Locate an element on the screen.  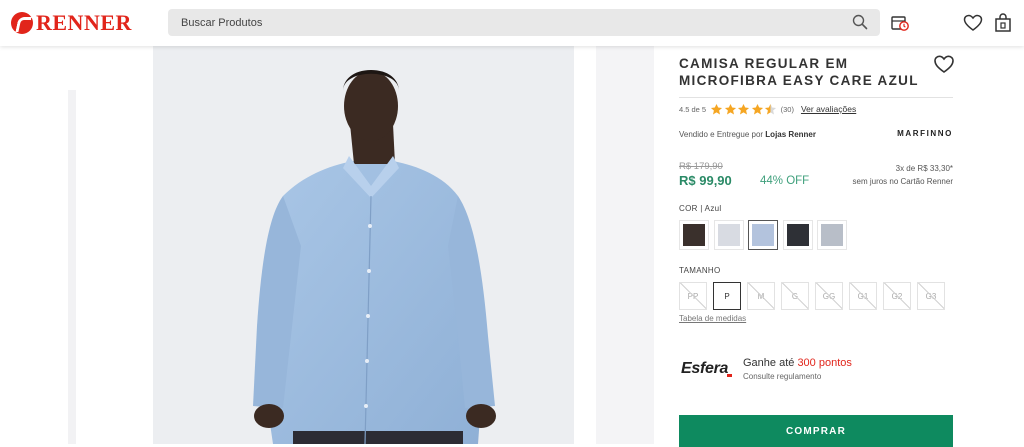
seller-prefix: Vendido e Entregue por is located at coordinates (722, 134).